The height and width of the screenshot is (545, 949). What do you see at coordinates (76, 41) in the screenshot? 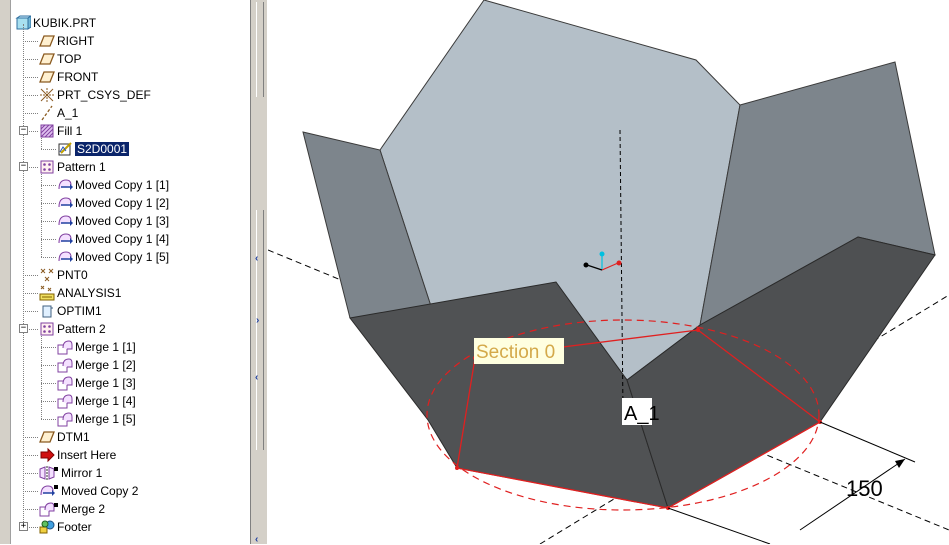
I see `tree-item-label: RIGHT` at bounding box center [76, 41].